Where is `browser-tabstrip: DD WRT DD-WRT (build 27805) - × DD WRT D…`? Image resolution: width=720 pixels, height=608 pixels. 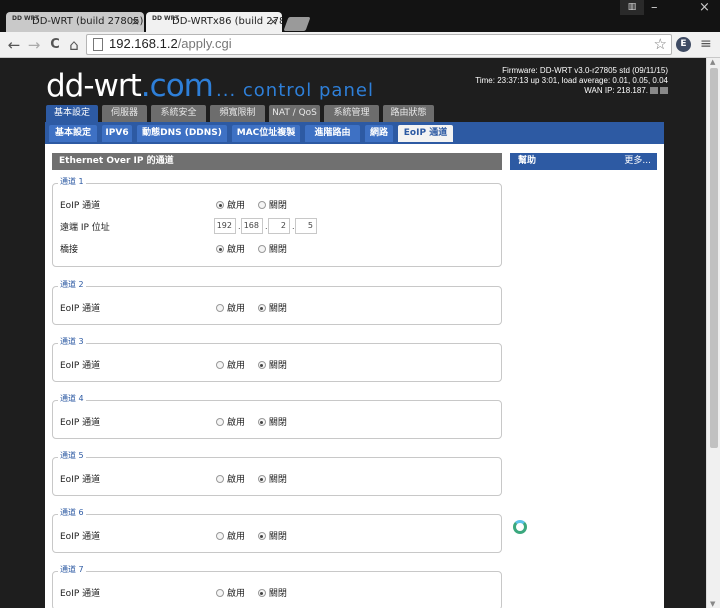
browser-tabstrip: DD WRT DD-WRT (build 27805) - × DD WRT D… is located at coordinates (360, 16).